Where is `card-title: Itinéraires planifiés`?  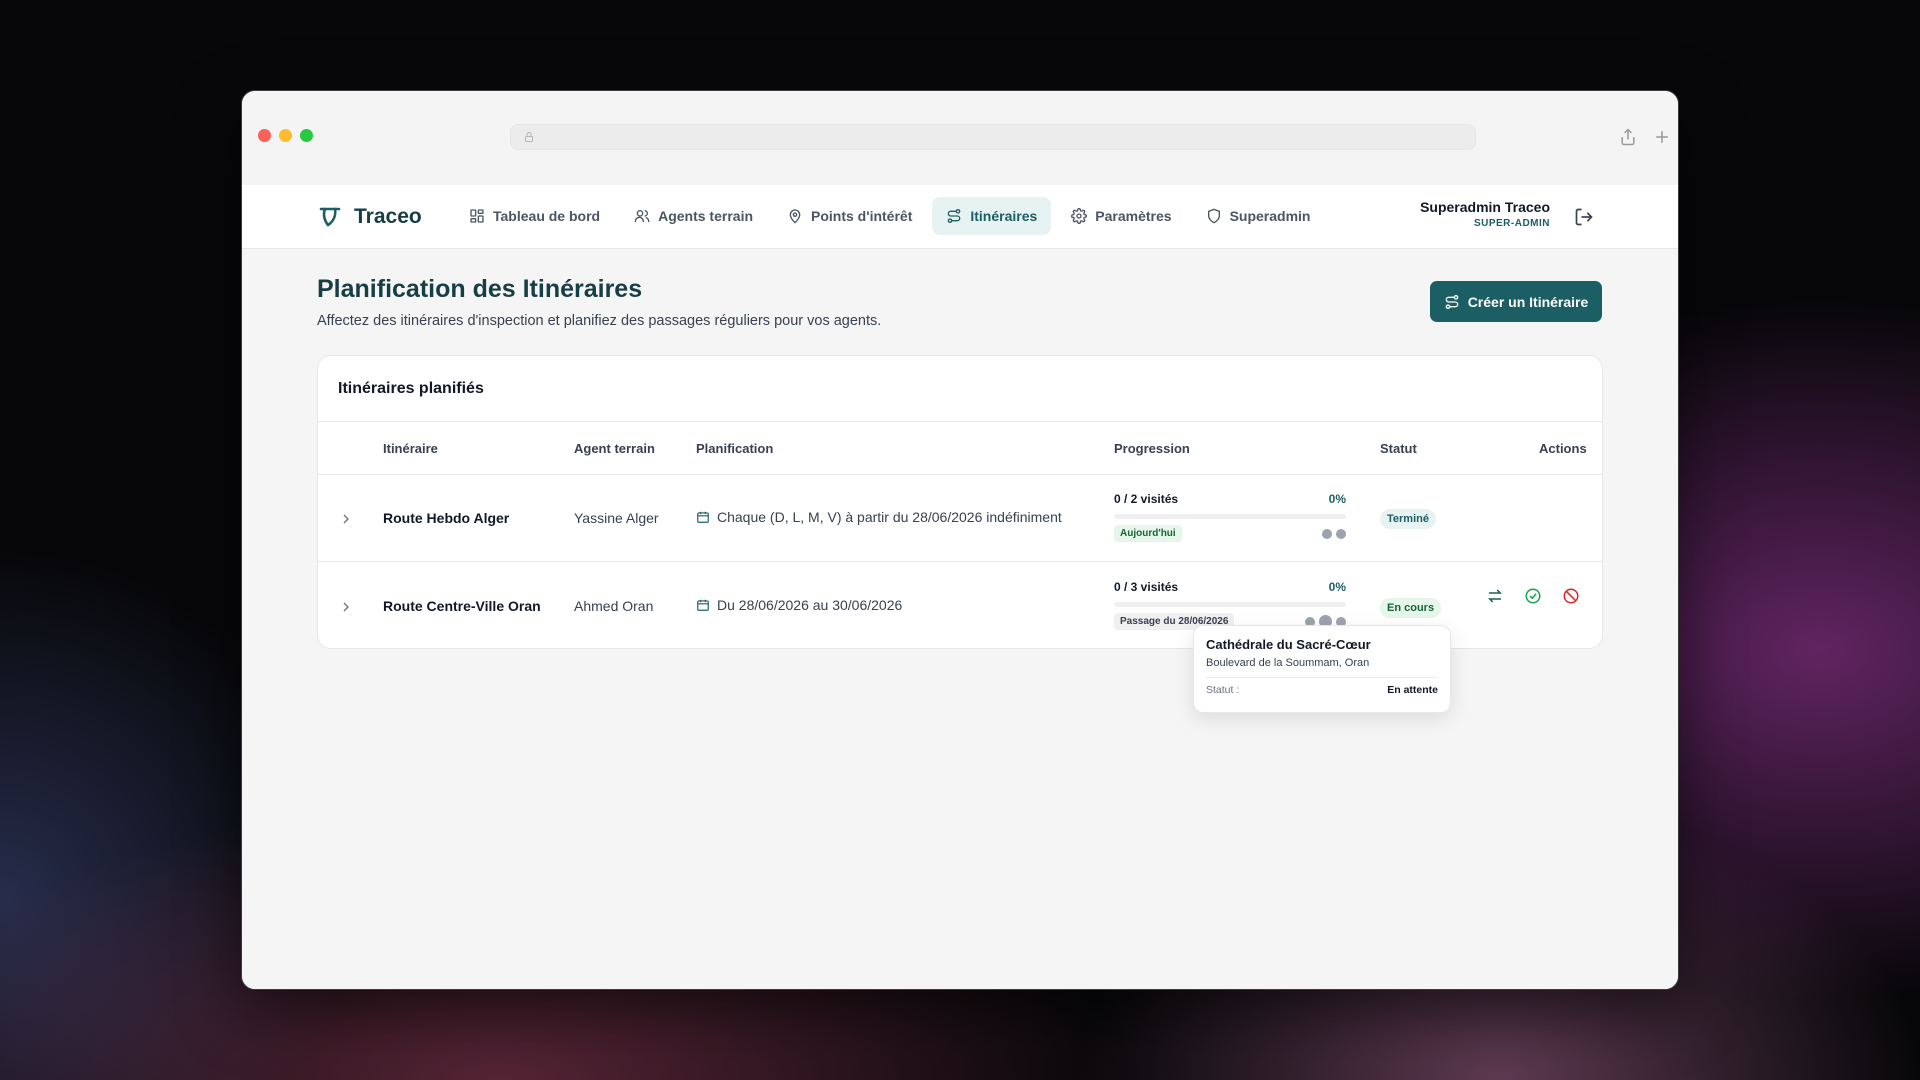
card-title: Itinéraires planifiés is located at coordinates (411, 388).